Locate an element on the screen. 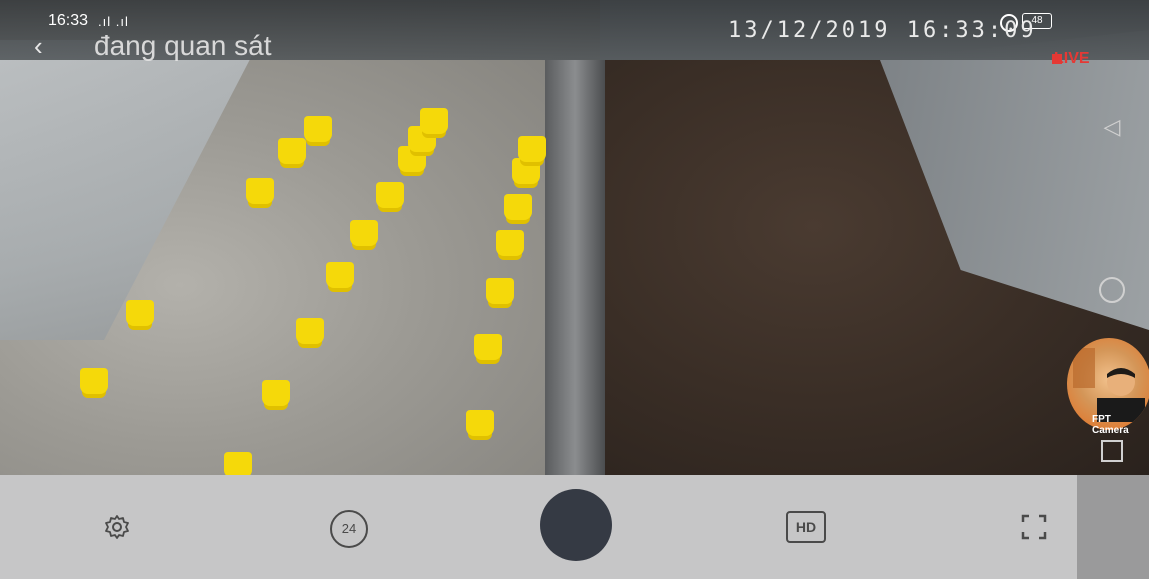 The height and width of the screenshot is (579, 1149). circle-home-icon is located at coordinates (1112, 290).